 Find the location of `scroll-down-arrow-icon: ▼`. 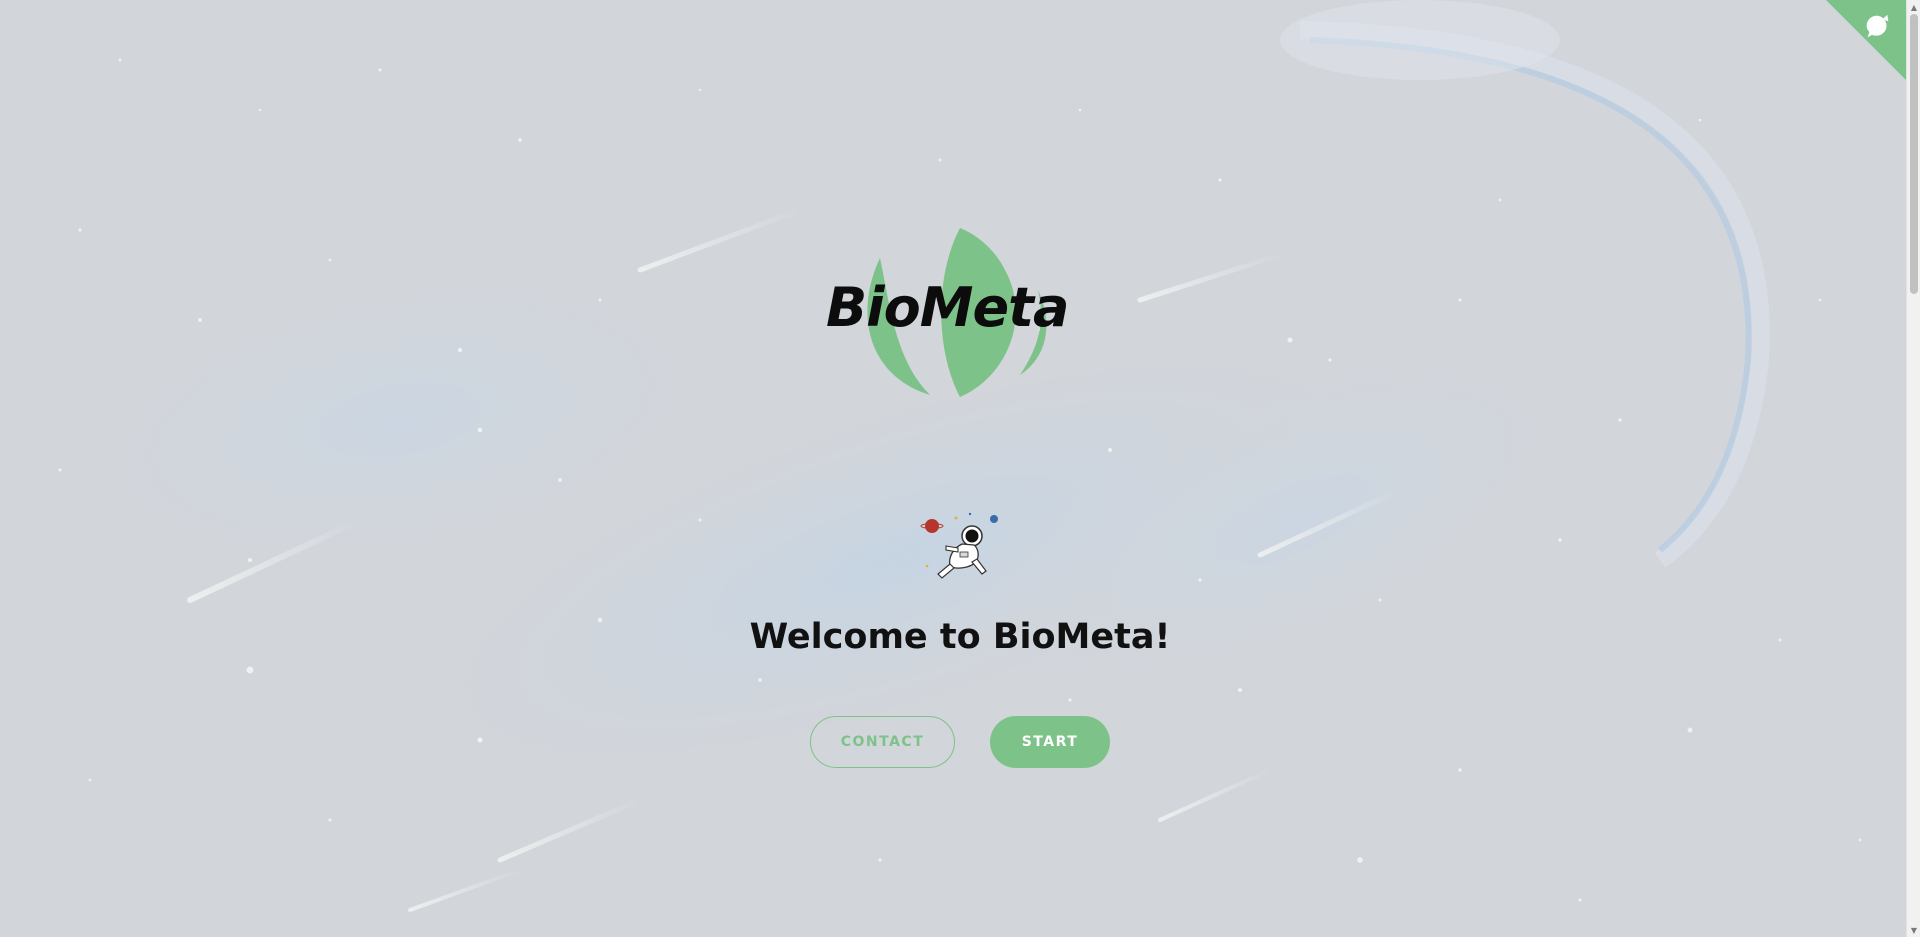

scroll-down-arrow-icon: ▼ is located at coordinates (1913, 930).